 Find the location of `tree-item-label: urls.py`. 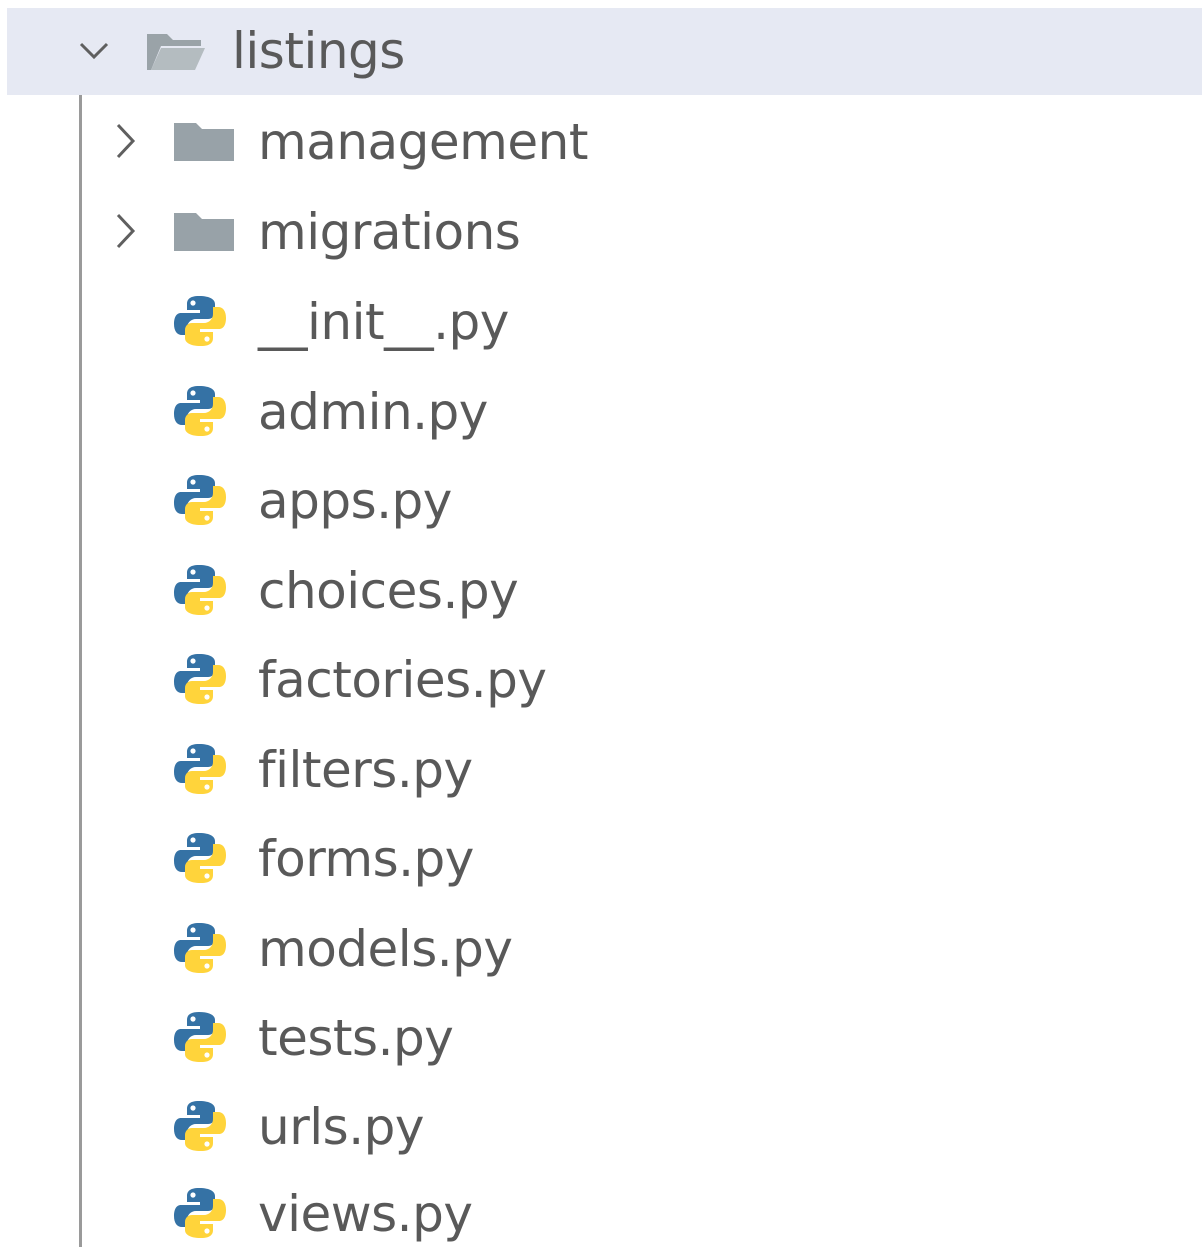

tree-item-label: urls.py is located at coordinates (341, 1127).